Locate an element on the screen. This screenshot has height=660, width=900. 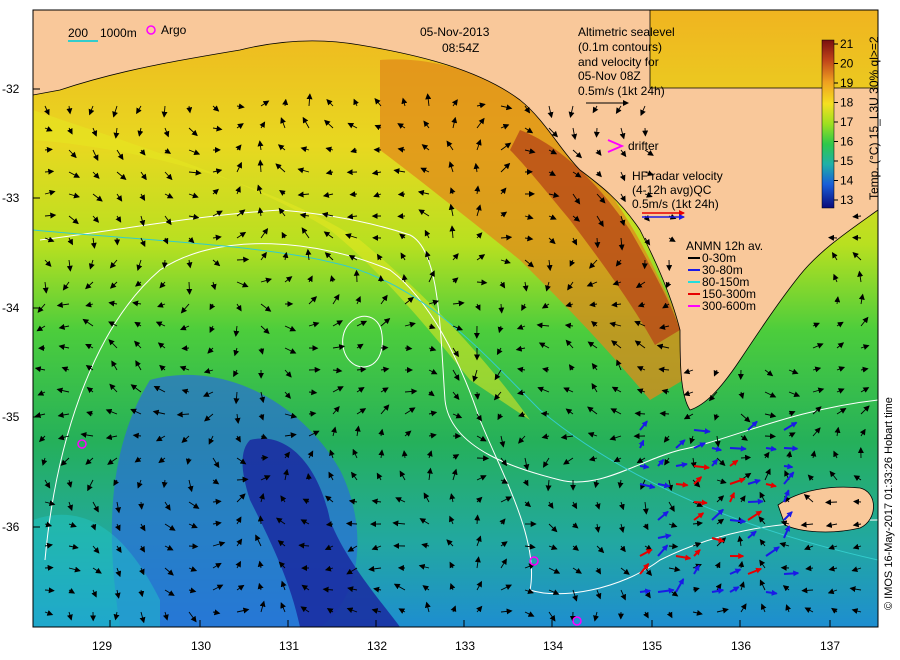
lat-tick-label: -34 is located at coordinates (11, 308).